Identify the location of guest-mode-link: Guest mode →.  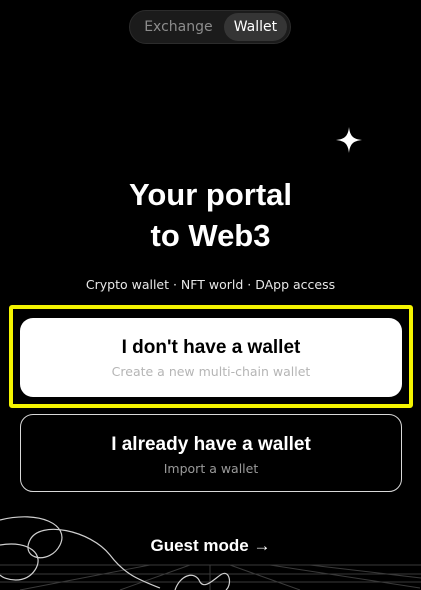
(210, 546).